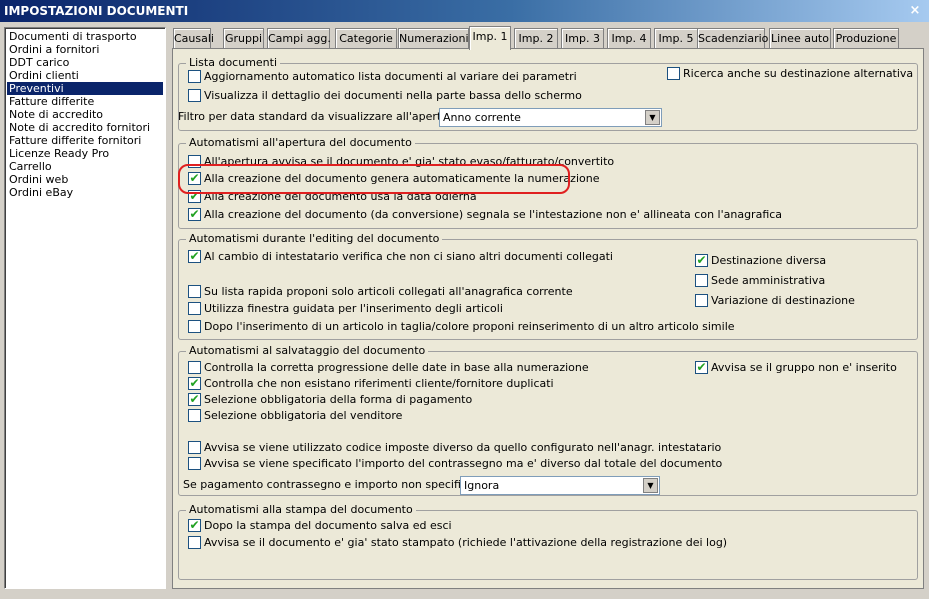  What do you see at coordinates (85, 192) in the screenshot?
I see `list-item: Ordini eBay` at bounding box center [85, 192].